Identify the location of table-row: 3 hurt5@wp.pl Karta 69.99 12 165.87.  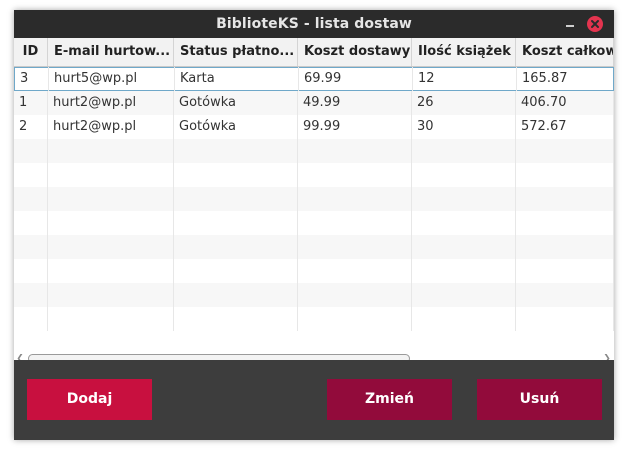
(314, 79).